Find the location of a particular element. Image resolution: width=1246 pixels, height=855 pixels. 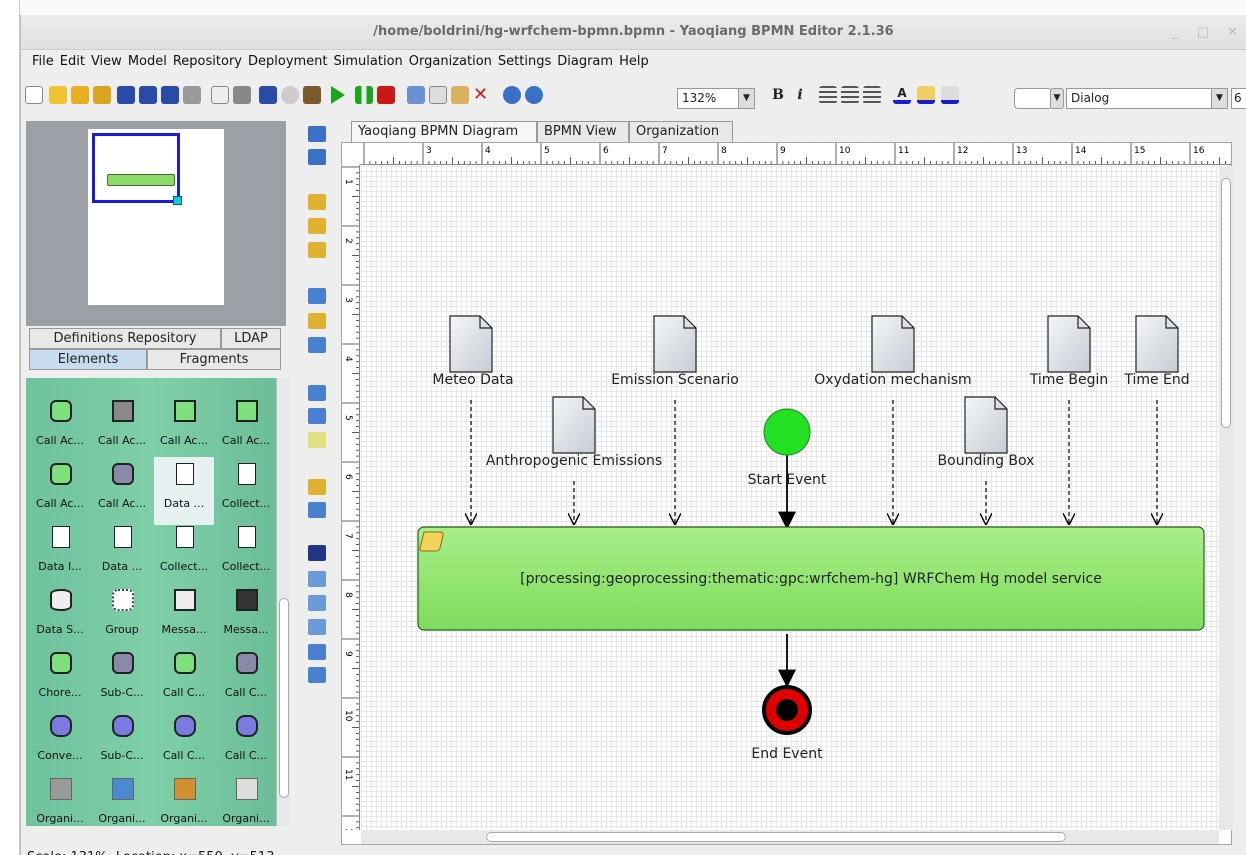

new-icon is located at coordinates (34, 95).